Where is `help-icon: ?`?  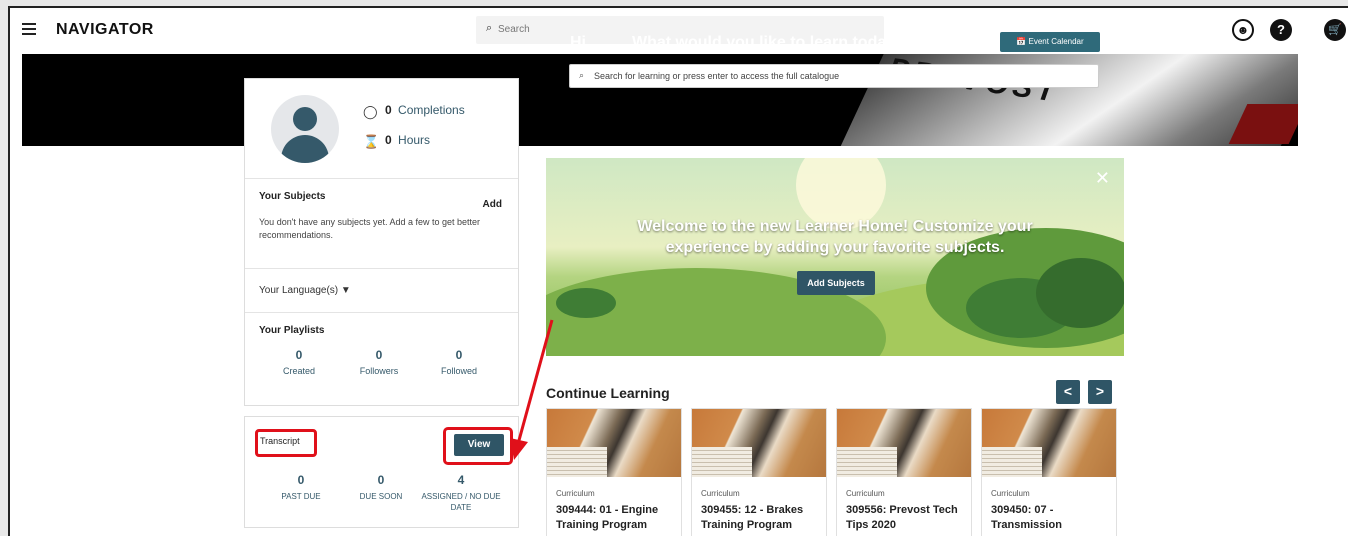 help-icon: ? is located at coordinates (1281, 30).